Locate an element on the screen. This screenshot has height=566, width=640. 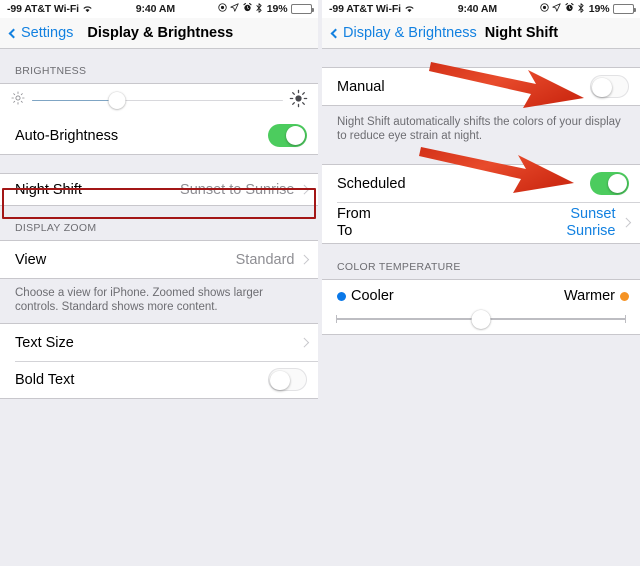
text-group: Text Size Bold Text is located at coordinates (159, 361).